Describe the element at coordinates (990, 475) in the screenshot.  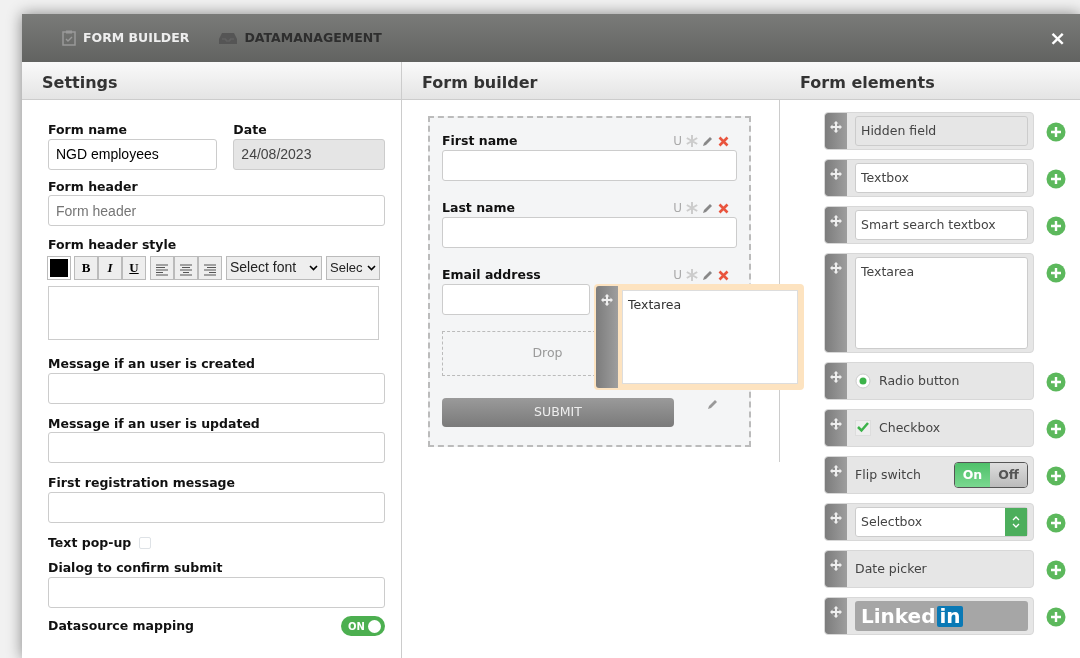
I see `flip-switch: On Off` at that location.